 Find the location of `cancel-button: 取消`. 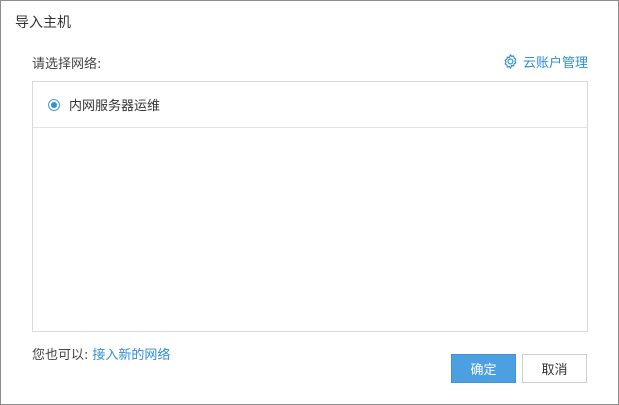

cancel-button: 取消 is located at coordinates (554, 368).